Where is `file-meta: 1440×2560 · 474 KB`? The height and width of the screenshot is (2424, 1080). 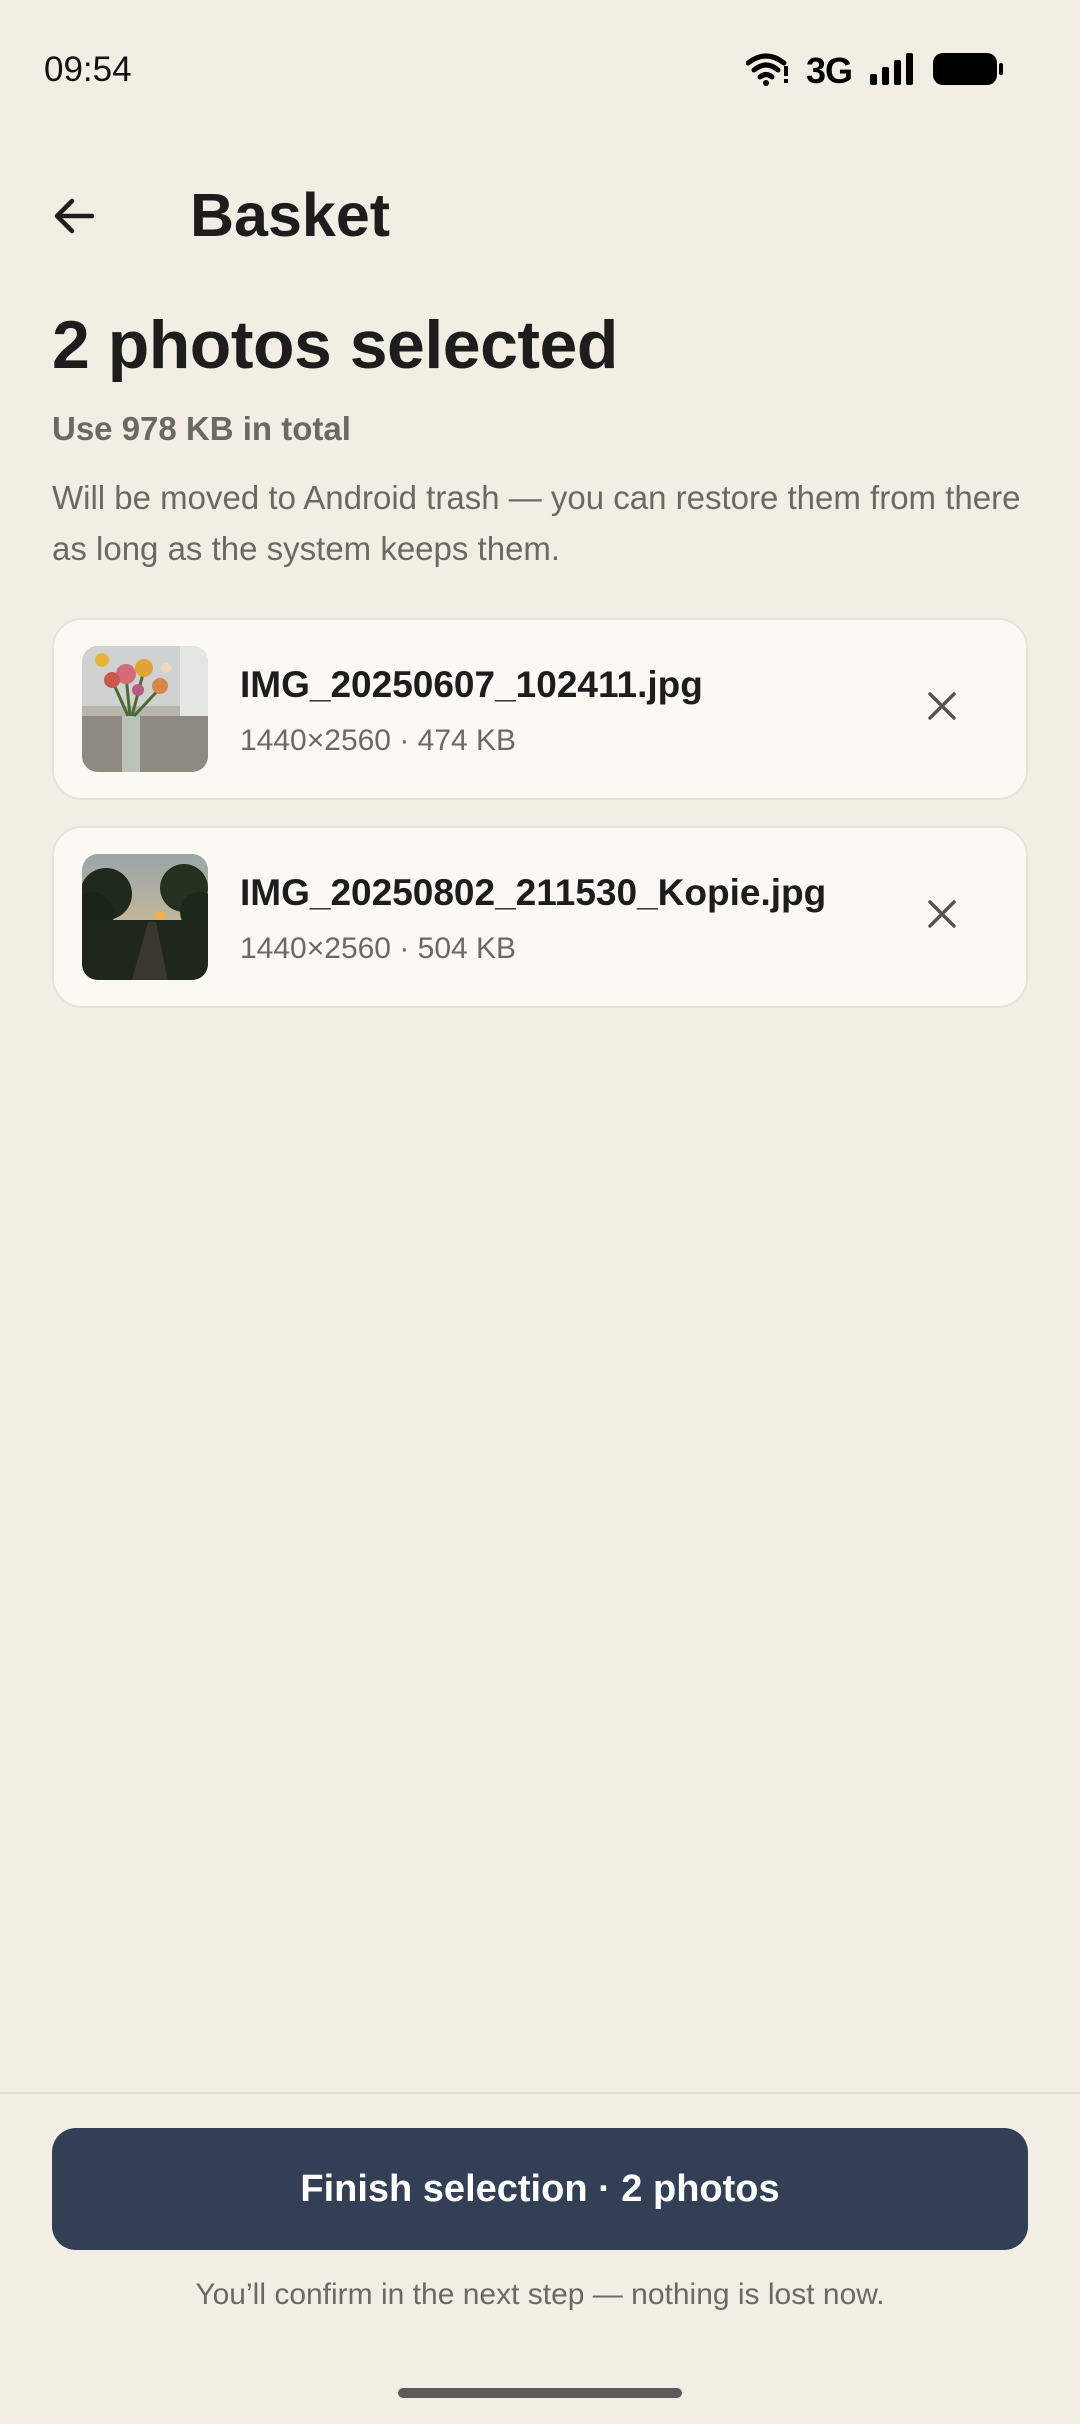
file-meta: 1440×2560 · 474 KB is located at coordinates (378, 740).